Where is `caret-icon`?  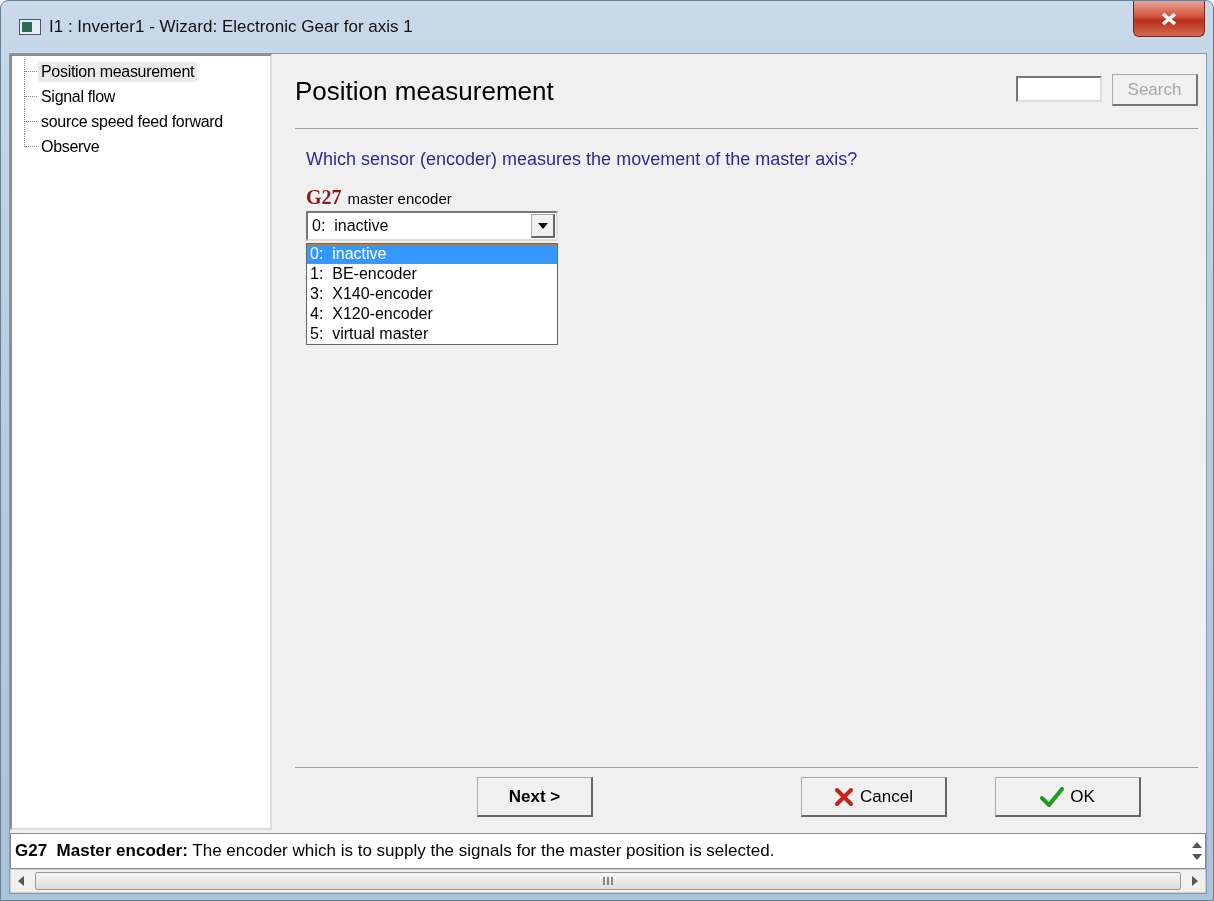 caret-icon is located at coordinates (542, 225).